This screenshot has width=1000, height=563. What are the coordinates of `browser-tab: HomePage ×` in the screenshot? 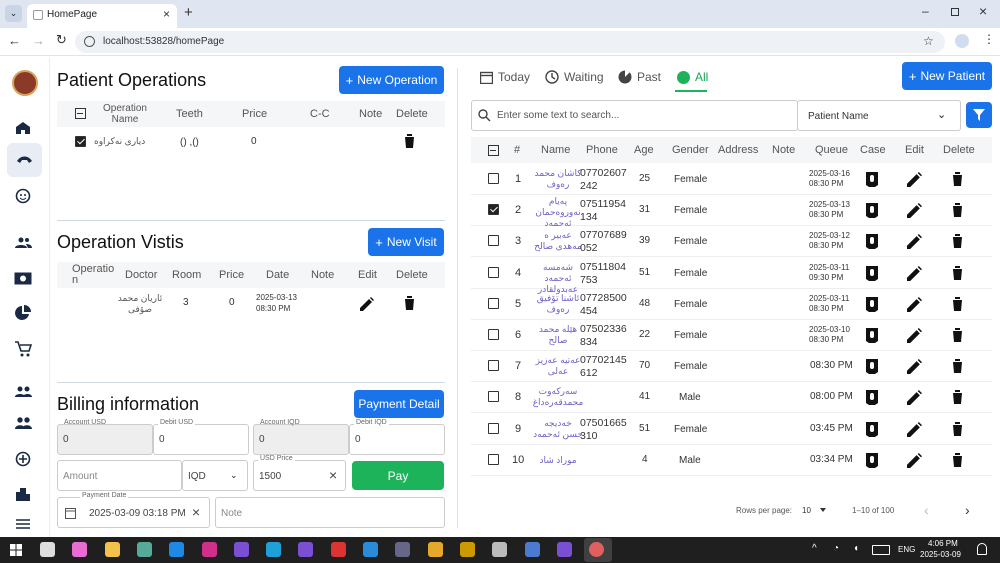 It's located at (102, 16).